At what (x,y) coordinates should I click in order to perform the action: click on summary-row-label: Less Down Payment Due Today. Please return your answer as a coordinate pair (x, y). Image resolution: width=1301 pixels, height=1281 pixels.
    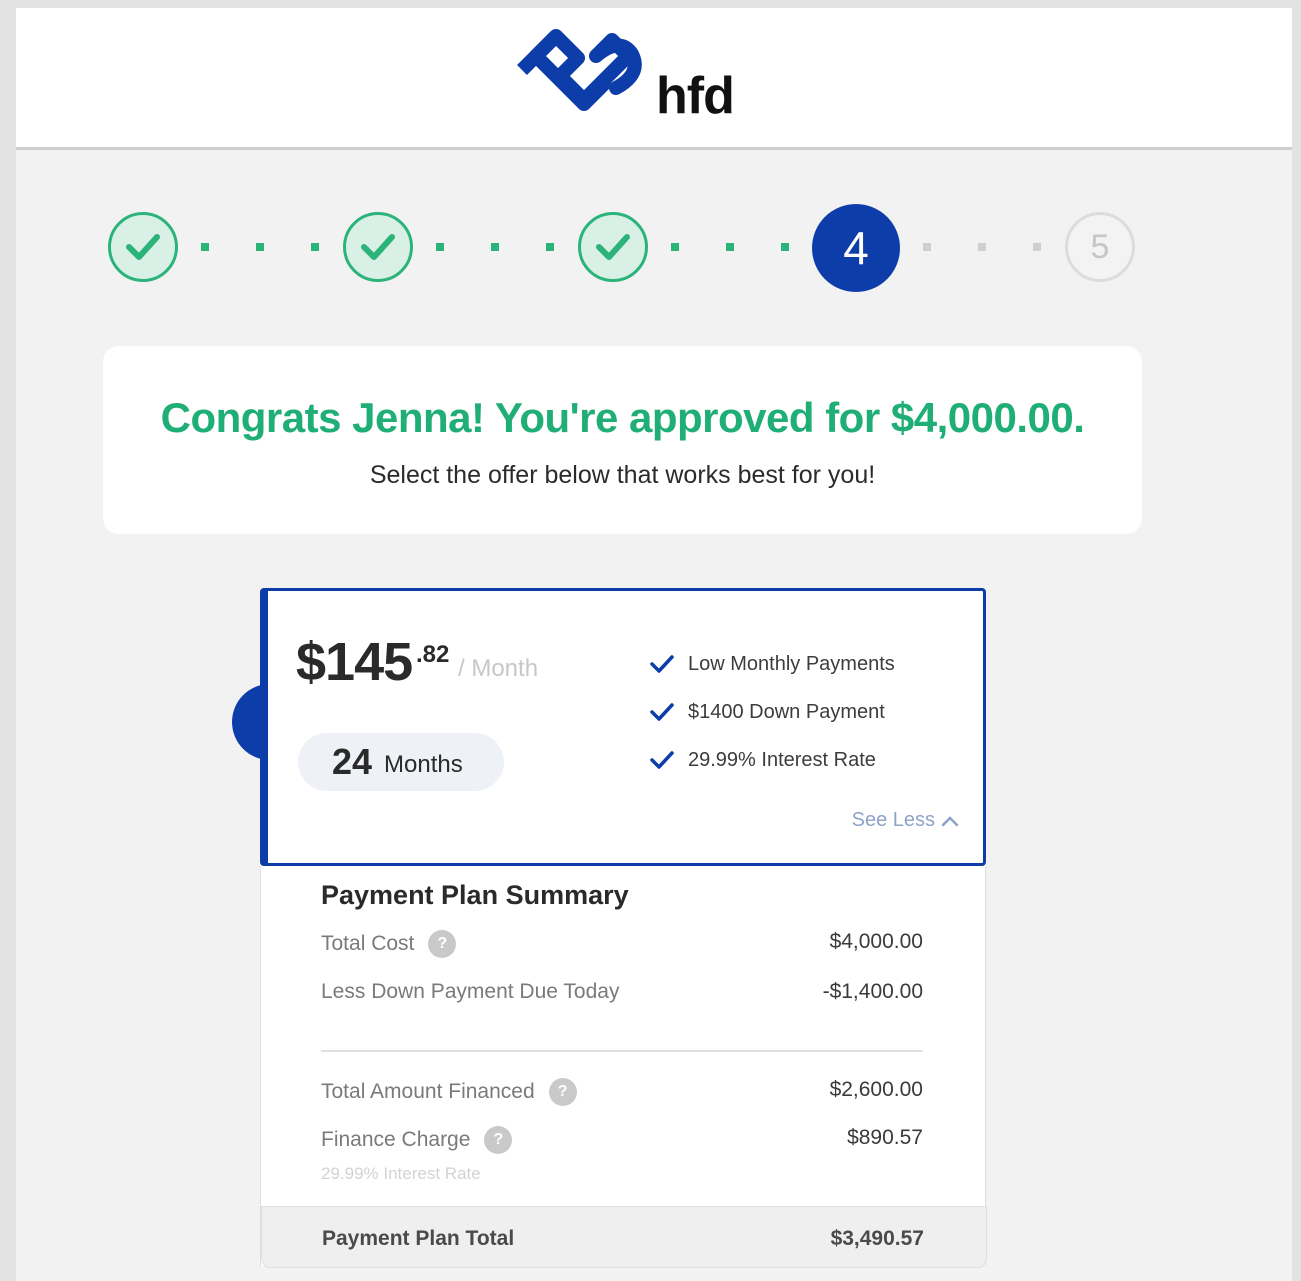
    Looking at the image, I should click on (470, 992).